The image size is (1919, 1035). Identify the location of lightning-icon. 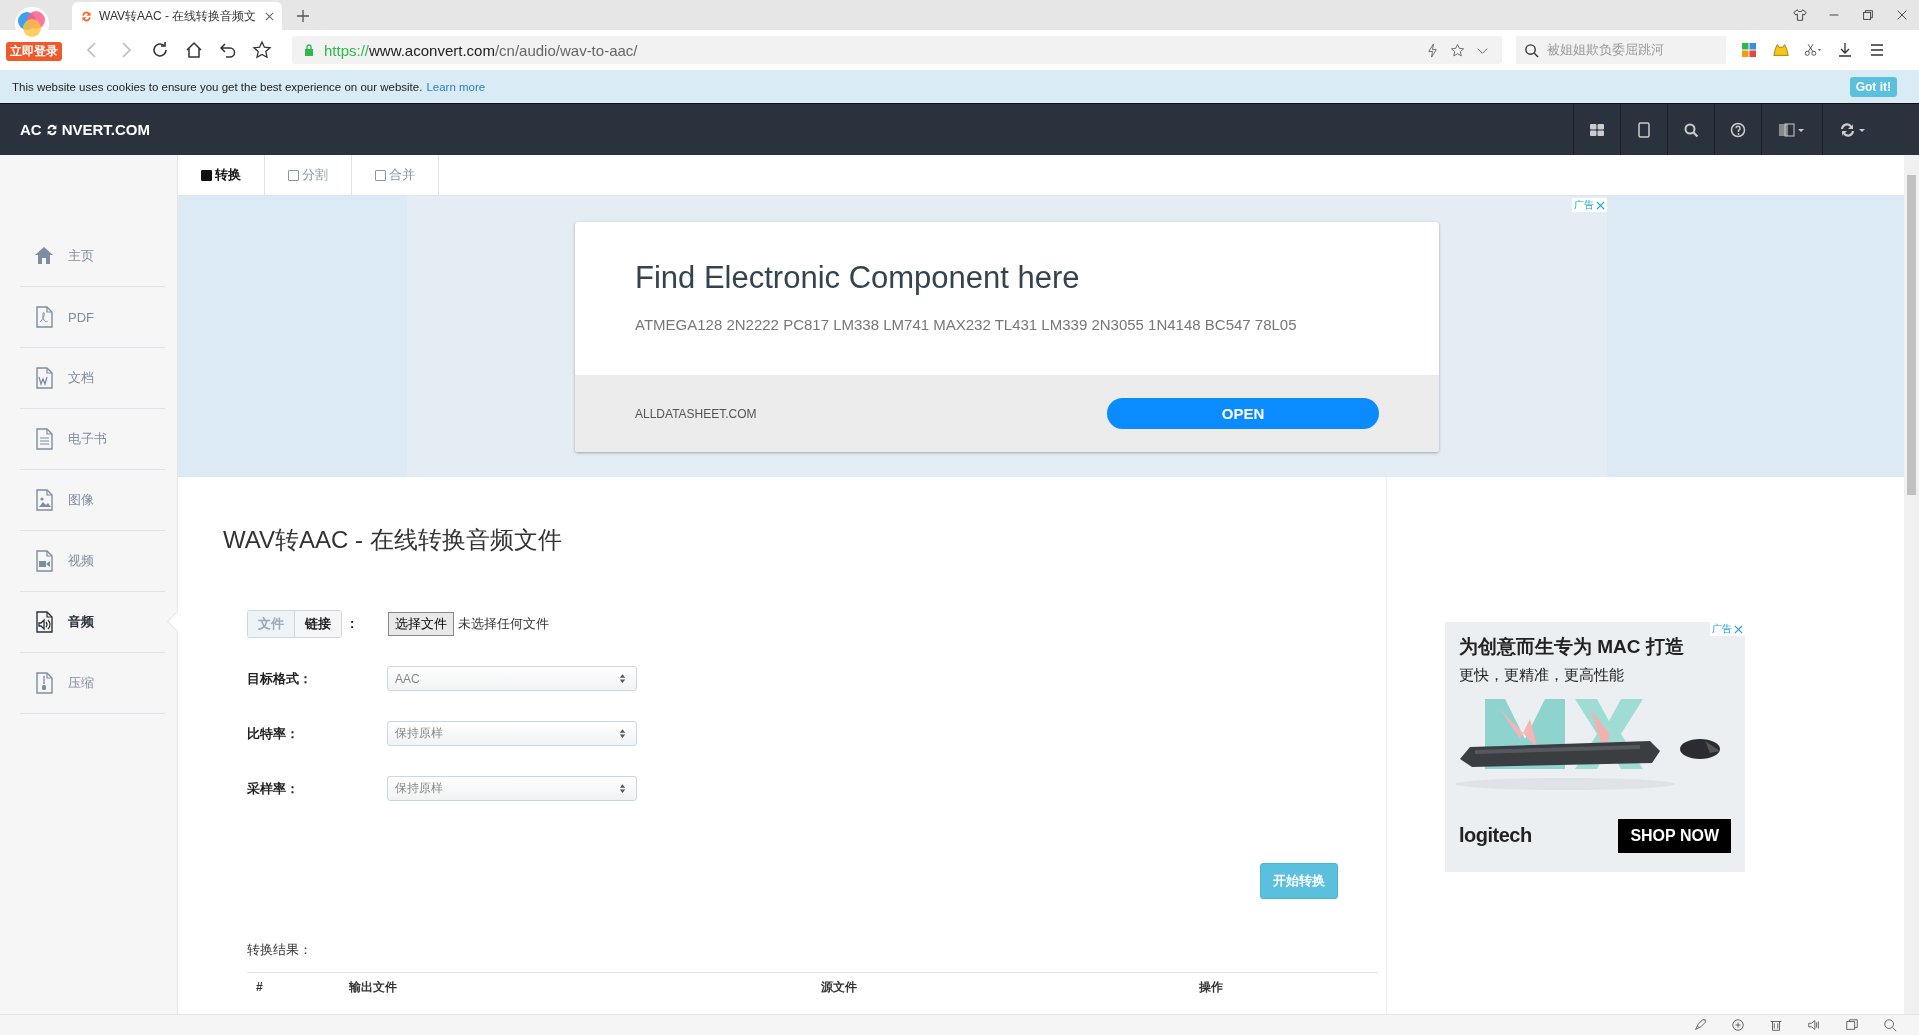
(1432, 50).